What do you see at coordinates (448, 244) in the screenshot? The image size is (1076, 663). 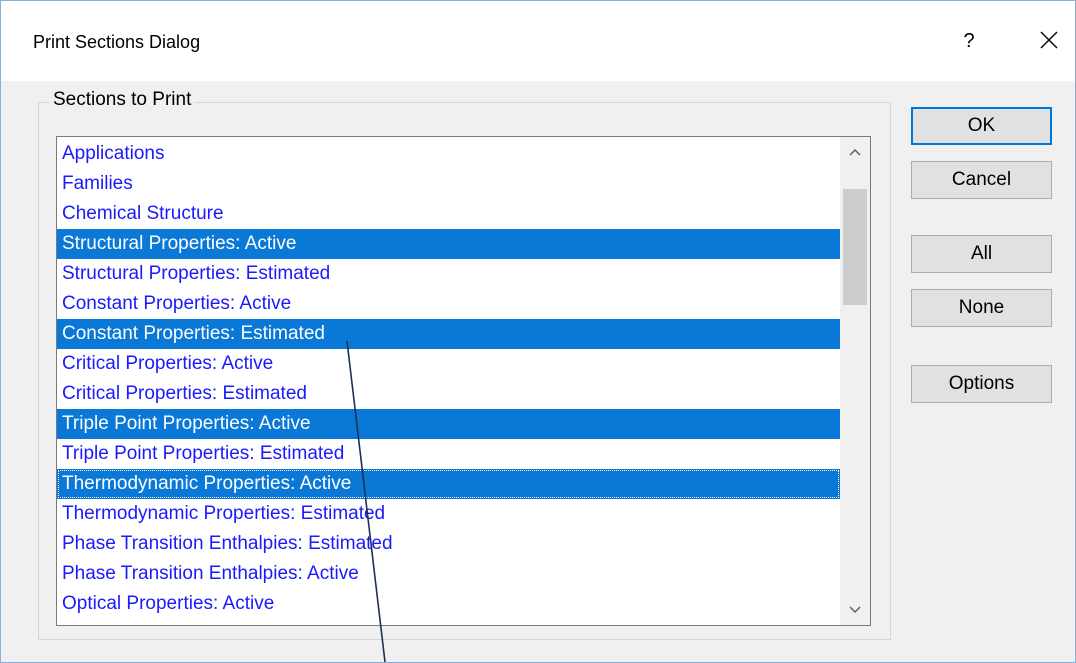 I see `list-item: Structural Properties: Active` at bounding box center [448, 244].